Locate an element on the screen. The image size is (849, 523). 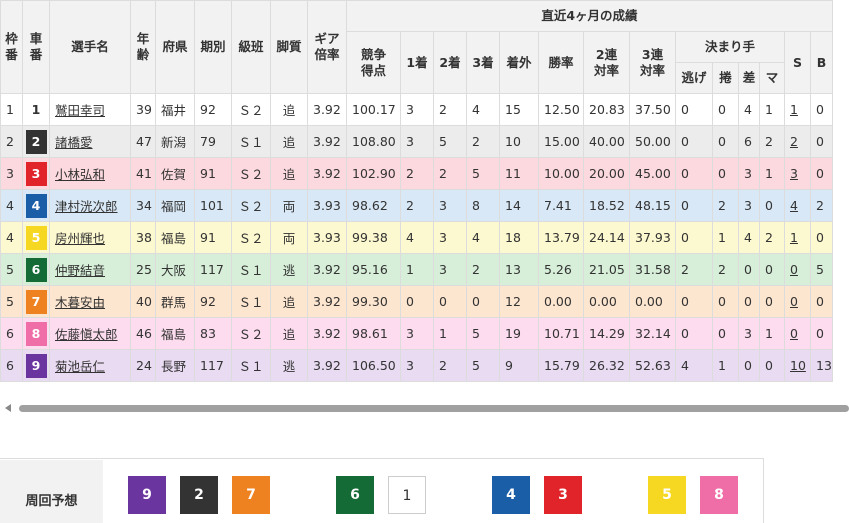
cell-name: 木暮安由 is located at coordinates (90, 301).